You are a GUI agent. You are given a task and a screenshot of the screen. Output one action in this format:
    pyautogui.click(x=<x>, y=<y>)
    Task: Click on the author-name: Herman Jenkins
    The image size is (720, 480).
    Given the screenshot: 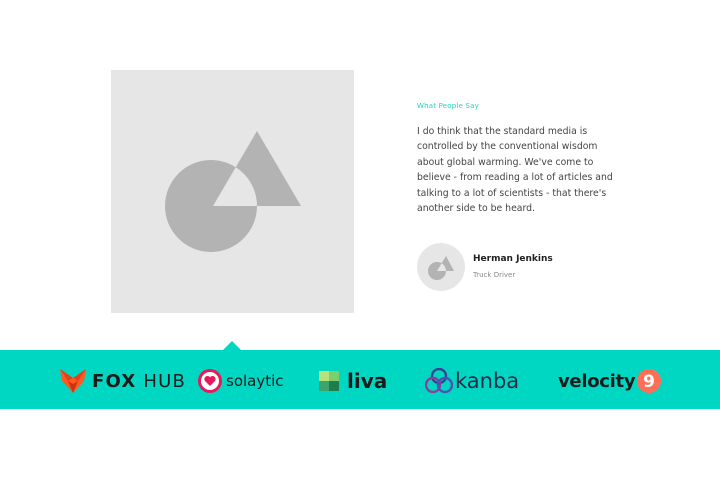 What is the action you would take?
    pyautogui.click(x=513, y=259)
    